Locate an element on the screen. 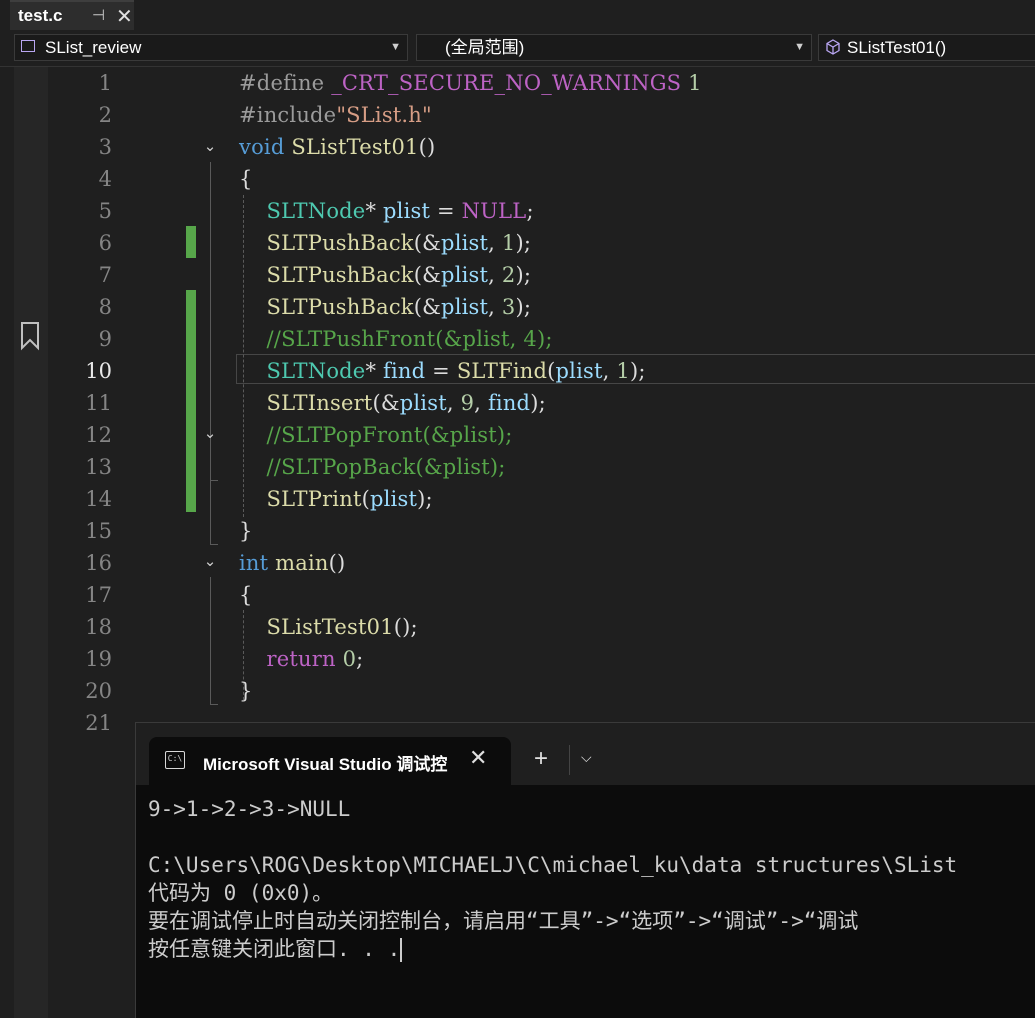  code-line: 1 #define _CRT_SECURE_NO_WARNINGS 1 is located at coordinates (517, 83).